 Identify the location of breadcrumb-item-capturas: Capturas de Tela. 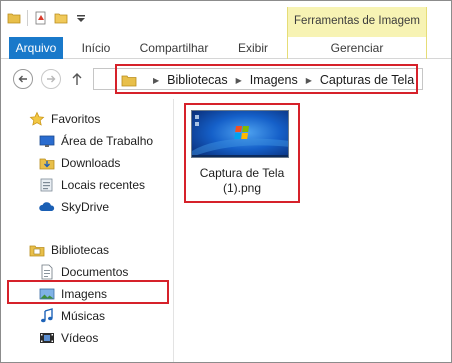
(367, 80).